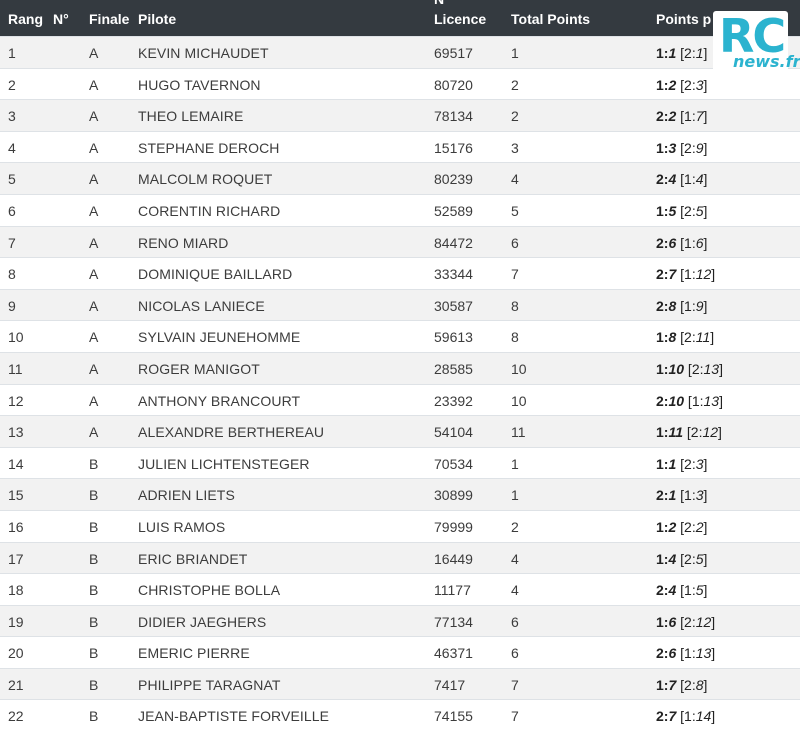  Describe the element at coordinates (682, 495) in the screenshot. I see `cell-points: 2:1 [1:3]` at that location.